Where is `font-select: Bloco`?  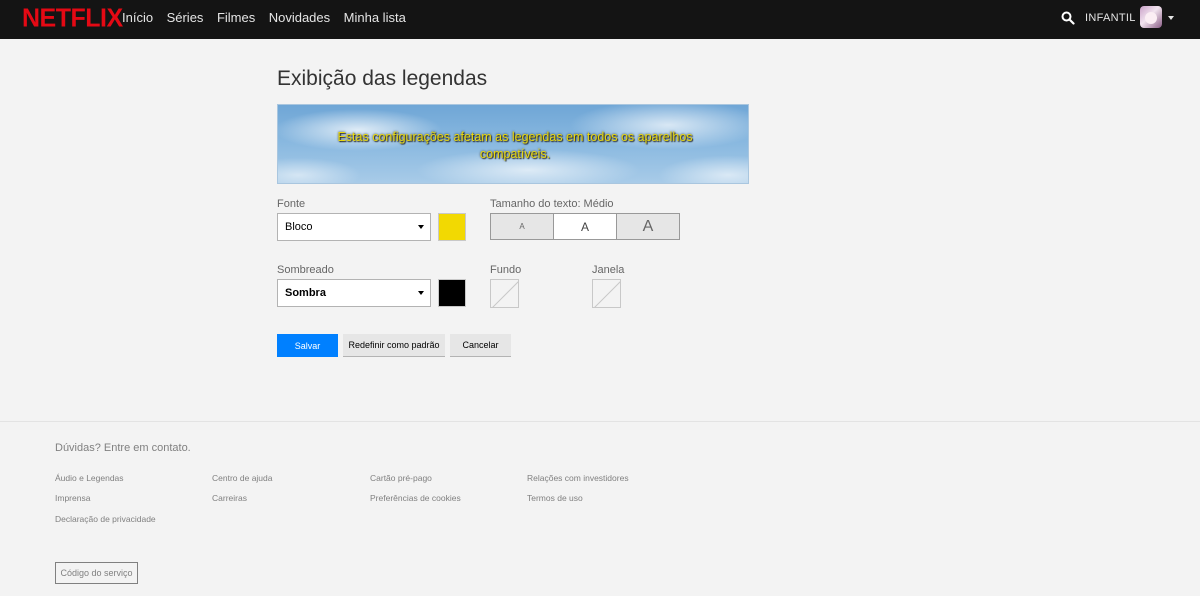 font-select: Bloco is located at coordinates (354, 227).